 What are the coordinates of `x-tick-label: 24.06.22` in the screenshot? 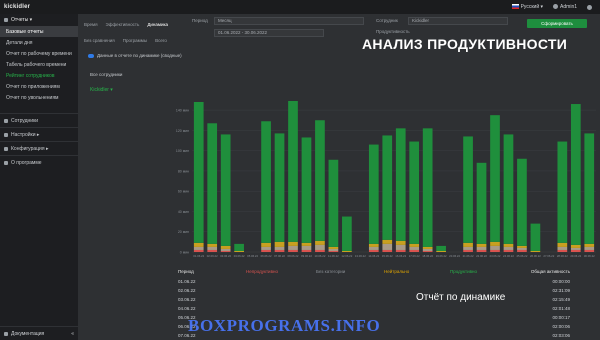 It's located at (508, 256).